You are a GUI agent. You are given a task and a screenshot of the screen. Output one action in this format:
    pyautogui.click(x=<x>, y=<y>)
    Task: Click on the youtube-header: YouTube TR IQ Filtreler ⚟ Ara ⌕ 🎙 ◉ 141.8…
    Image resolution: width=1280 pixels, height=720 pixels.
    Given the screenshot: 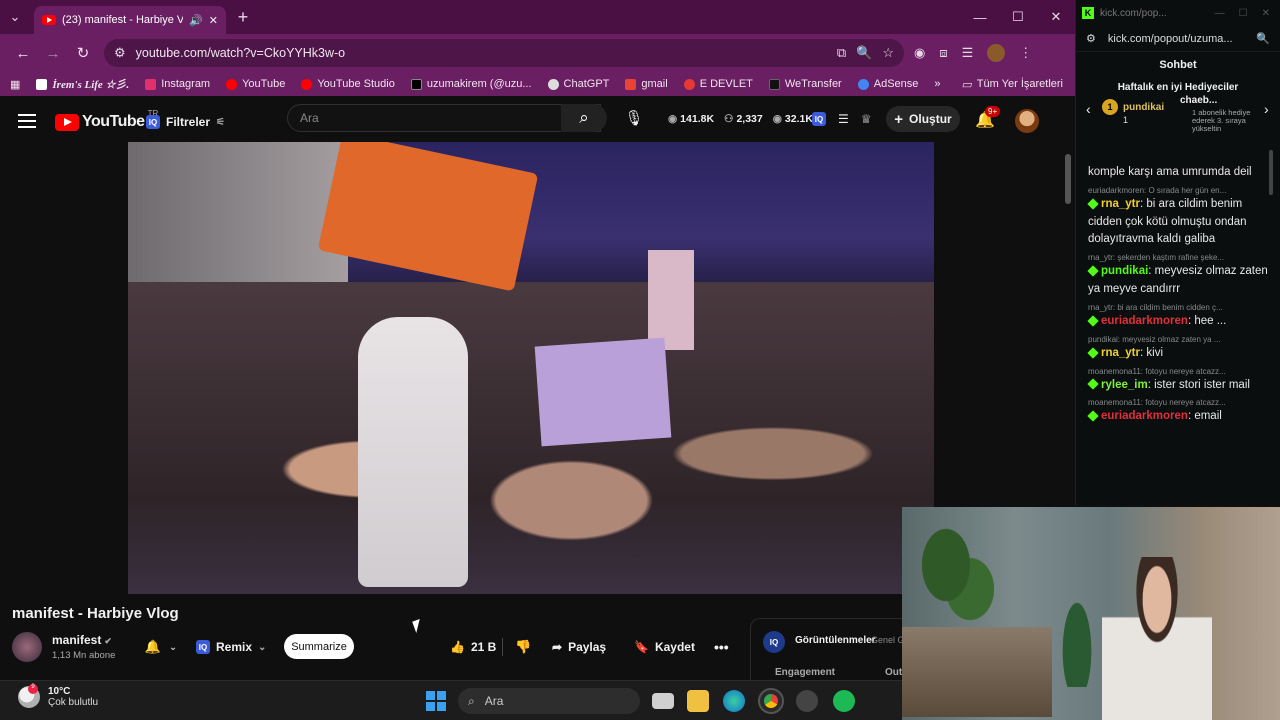 What is the action you would take?
    pyautogui.click(x=537, y=122)
    